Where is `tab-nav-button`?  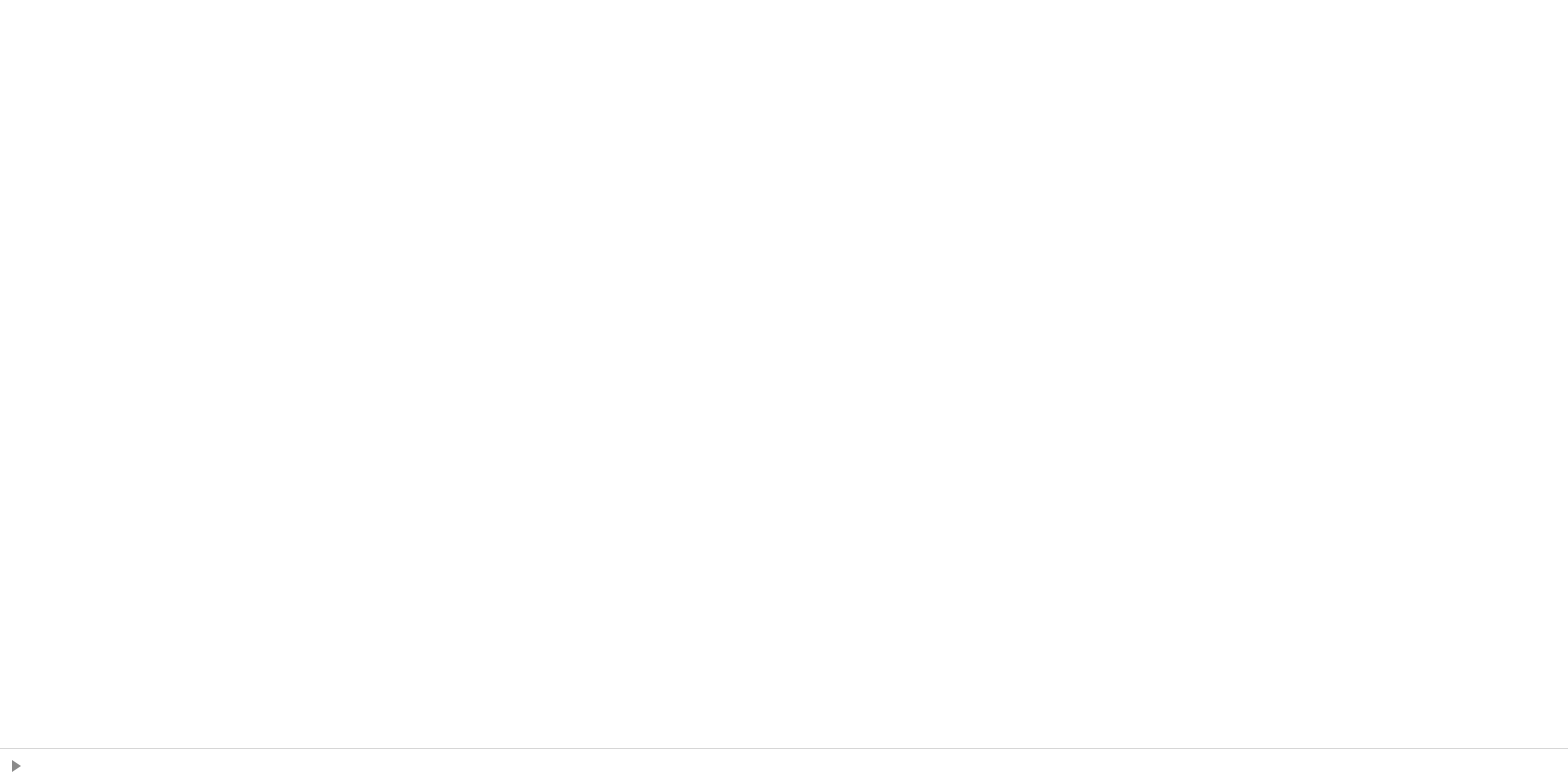
tab-nav-button is located at coordinates (16, 765).